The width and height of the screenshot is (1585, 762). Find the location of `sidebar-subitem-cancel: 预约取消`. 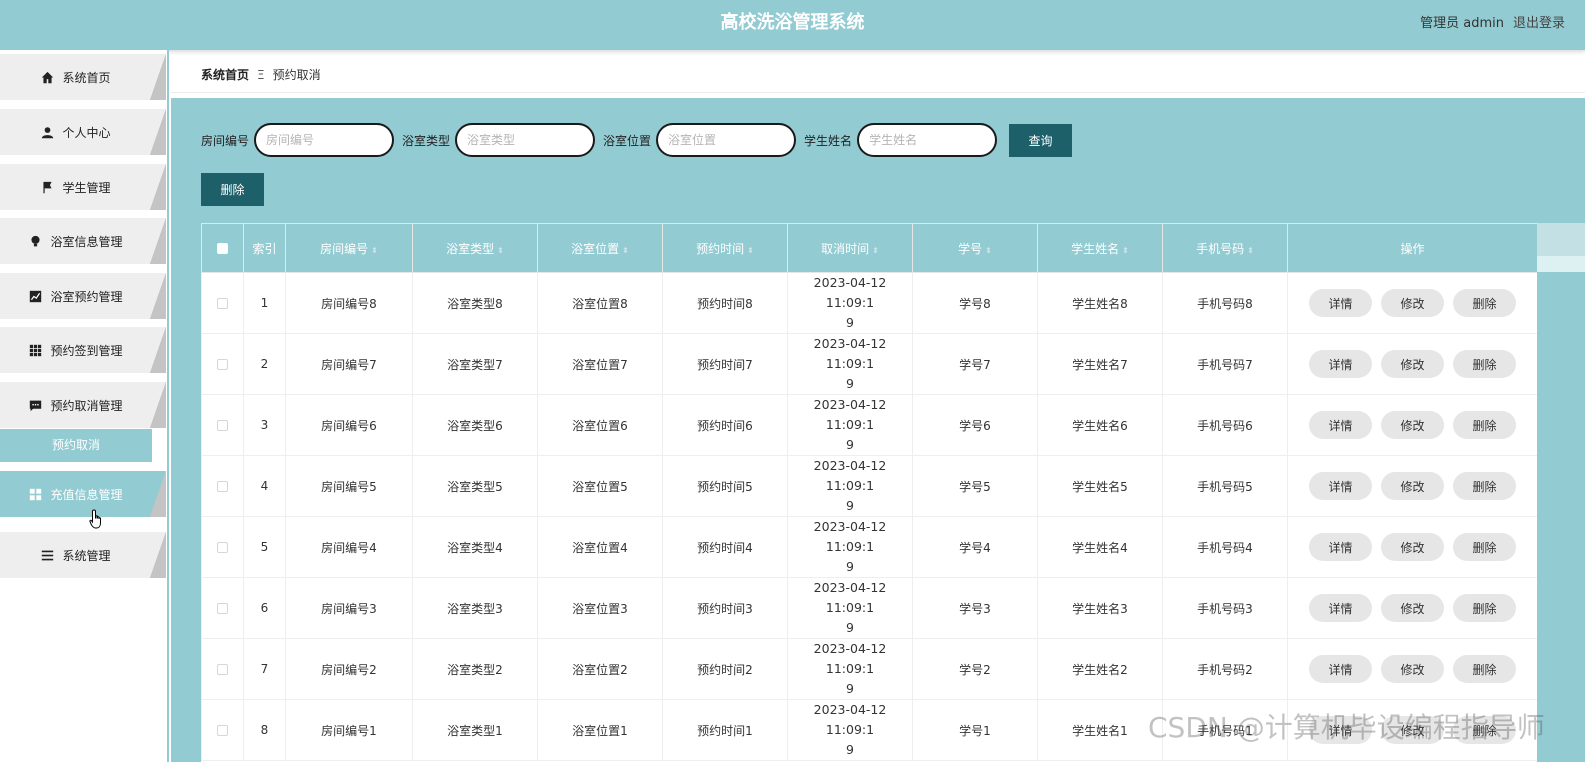

sidebar-subitem-cancel: 预约取消 is located at coordinates (76, 445).